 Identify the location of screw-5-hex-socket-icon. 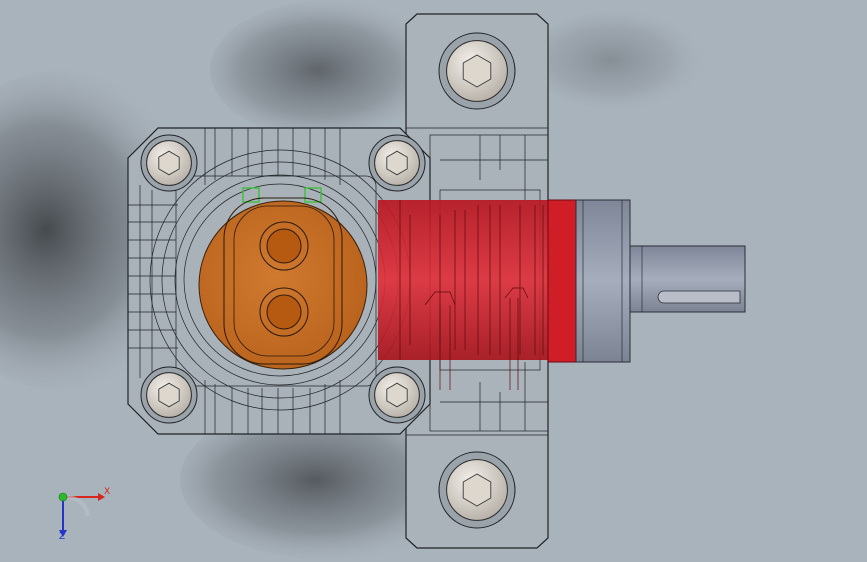
(477, 71).